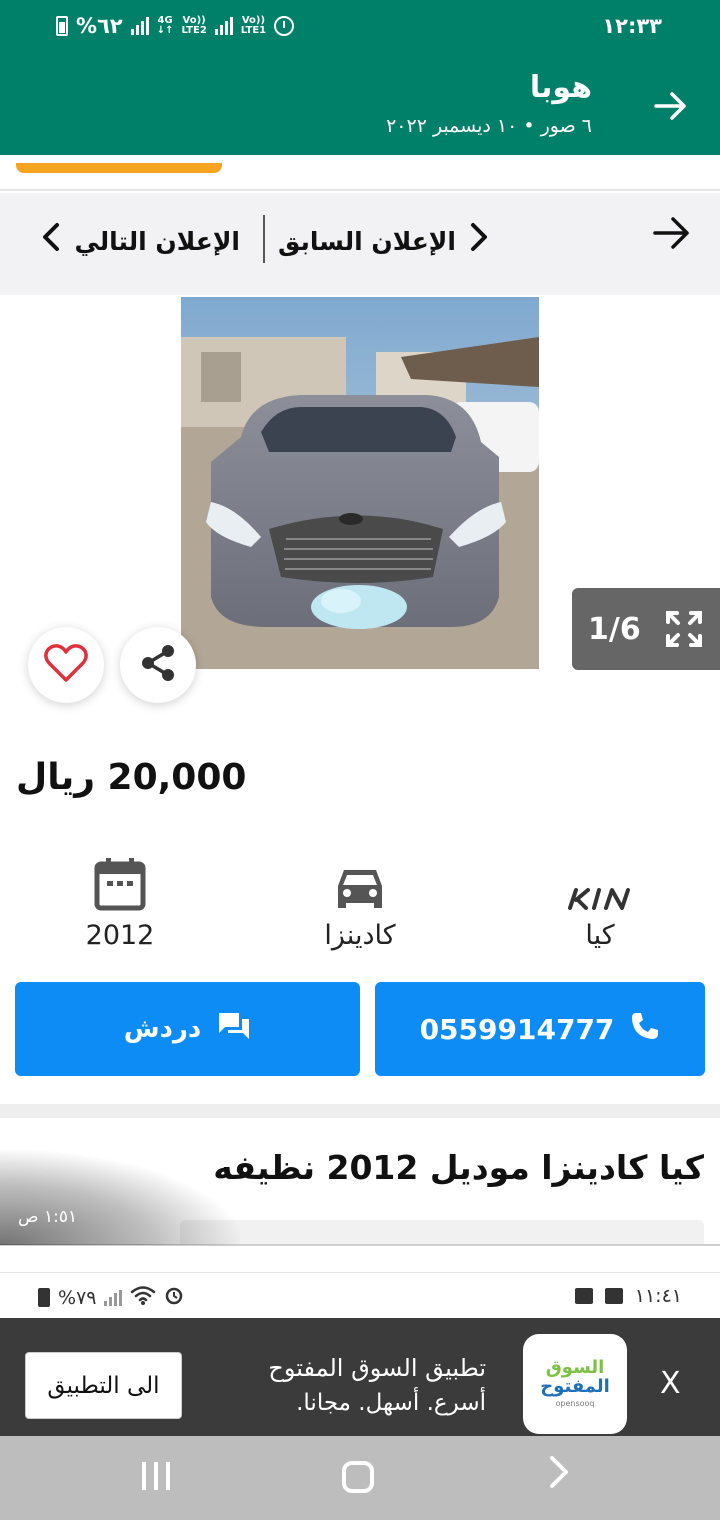  What do you see at coordinates (360, 483) in the screenshot?
I see `car-photo` at bounding box center [360, 483].